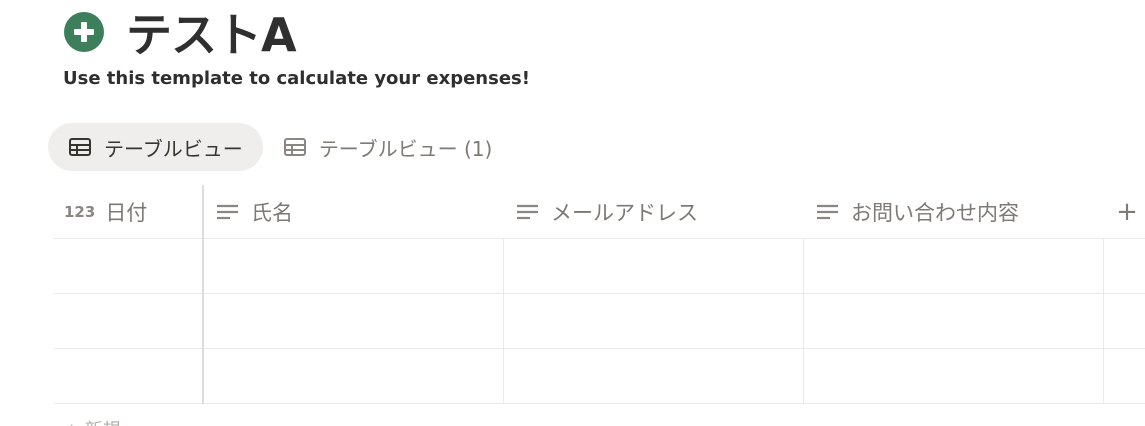  I want to click on column-header-email: メールアドレス, so click(601, 211).